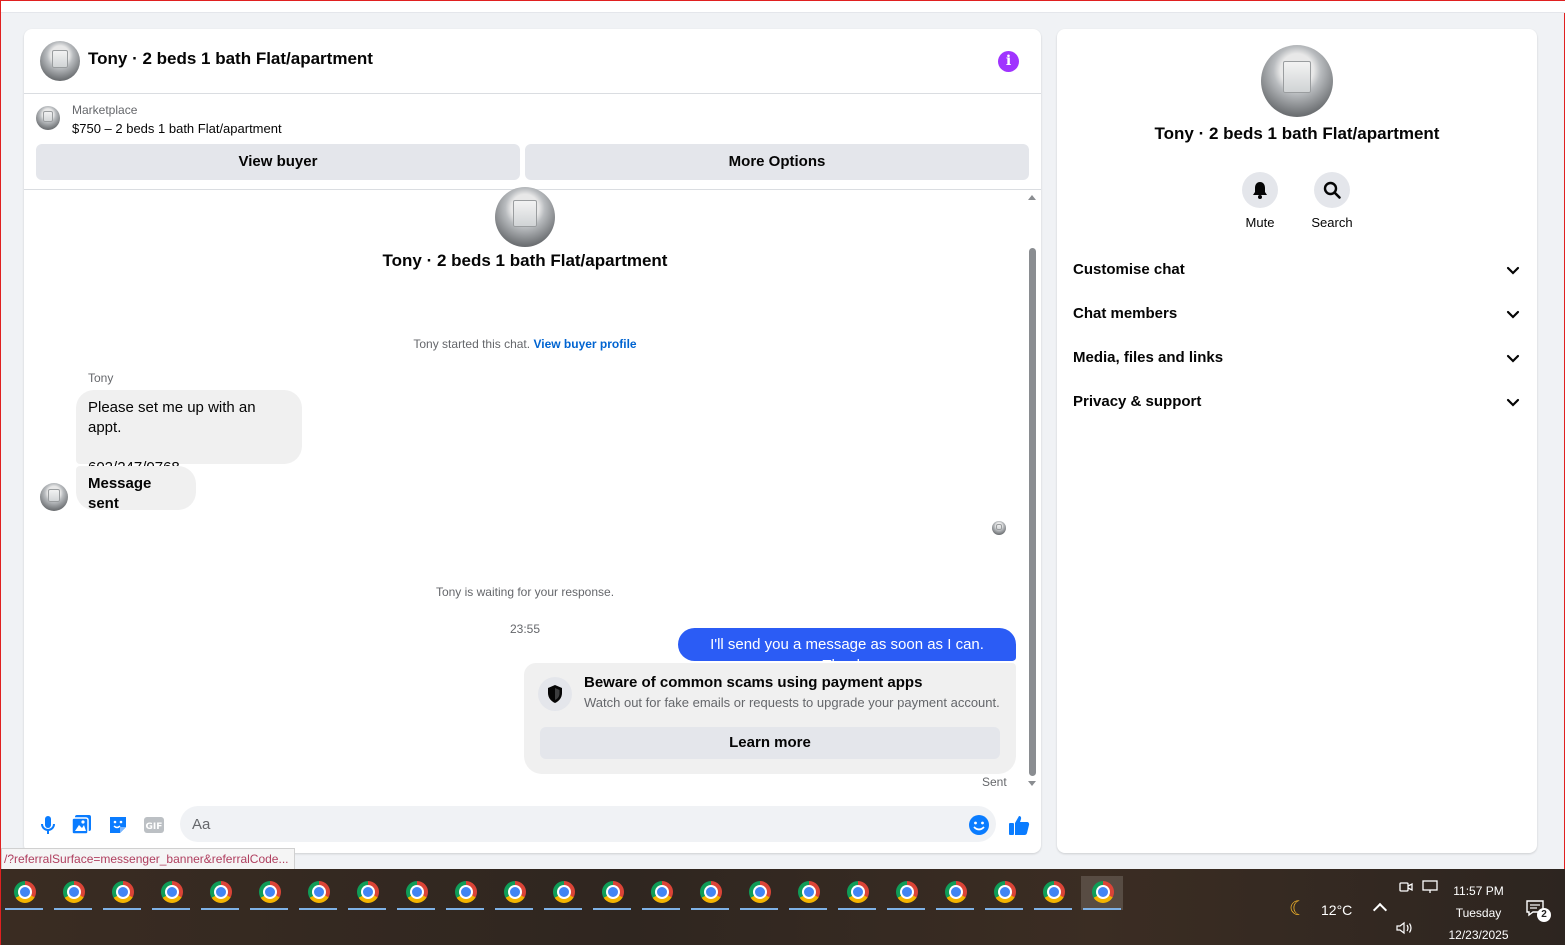 The width and height of the screenshot is (1565, 945). I want to click on conversation-title: Tony · 2 beds 1 bath Flat/apartment, so click(525, 260).